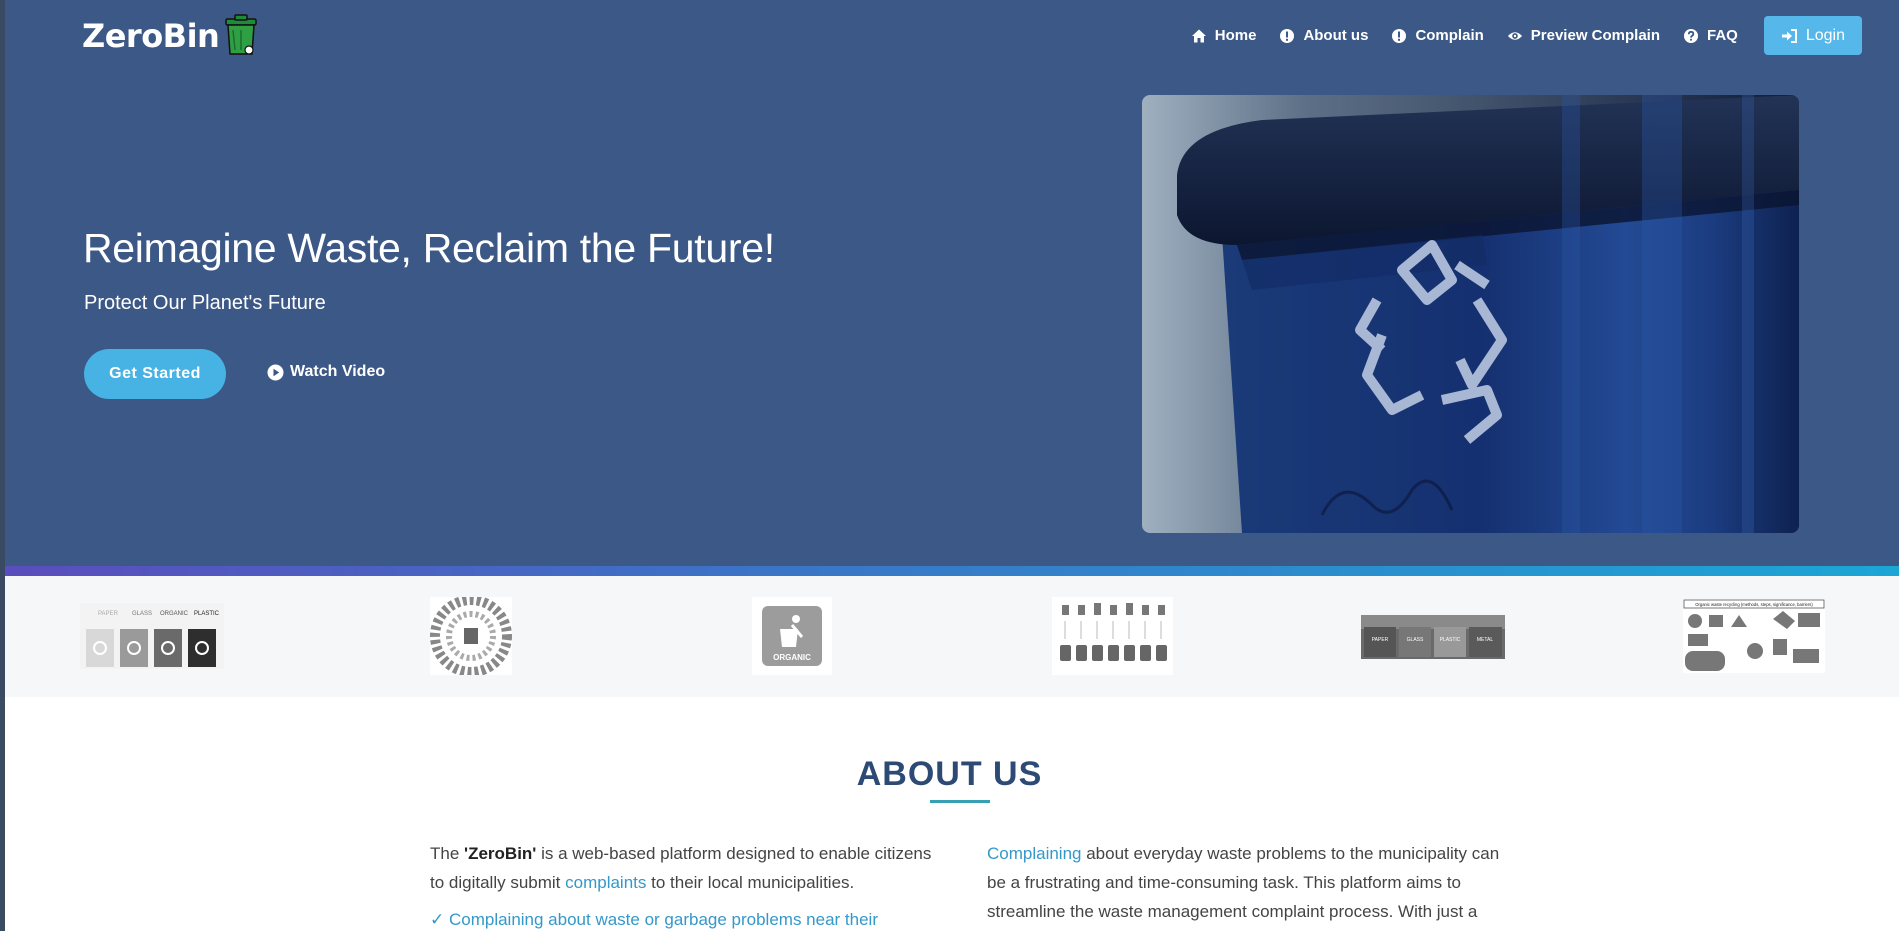  What do you see at coordinates (155, 374) in the screenshot?
I see `get-started-button: Get Started` at bounding box center [155, 374].